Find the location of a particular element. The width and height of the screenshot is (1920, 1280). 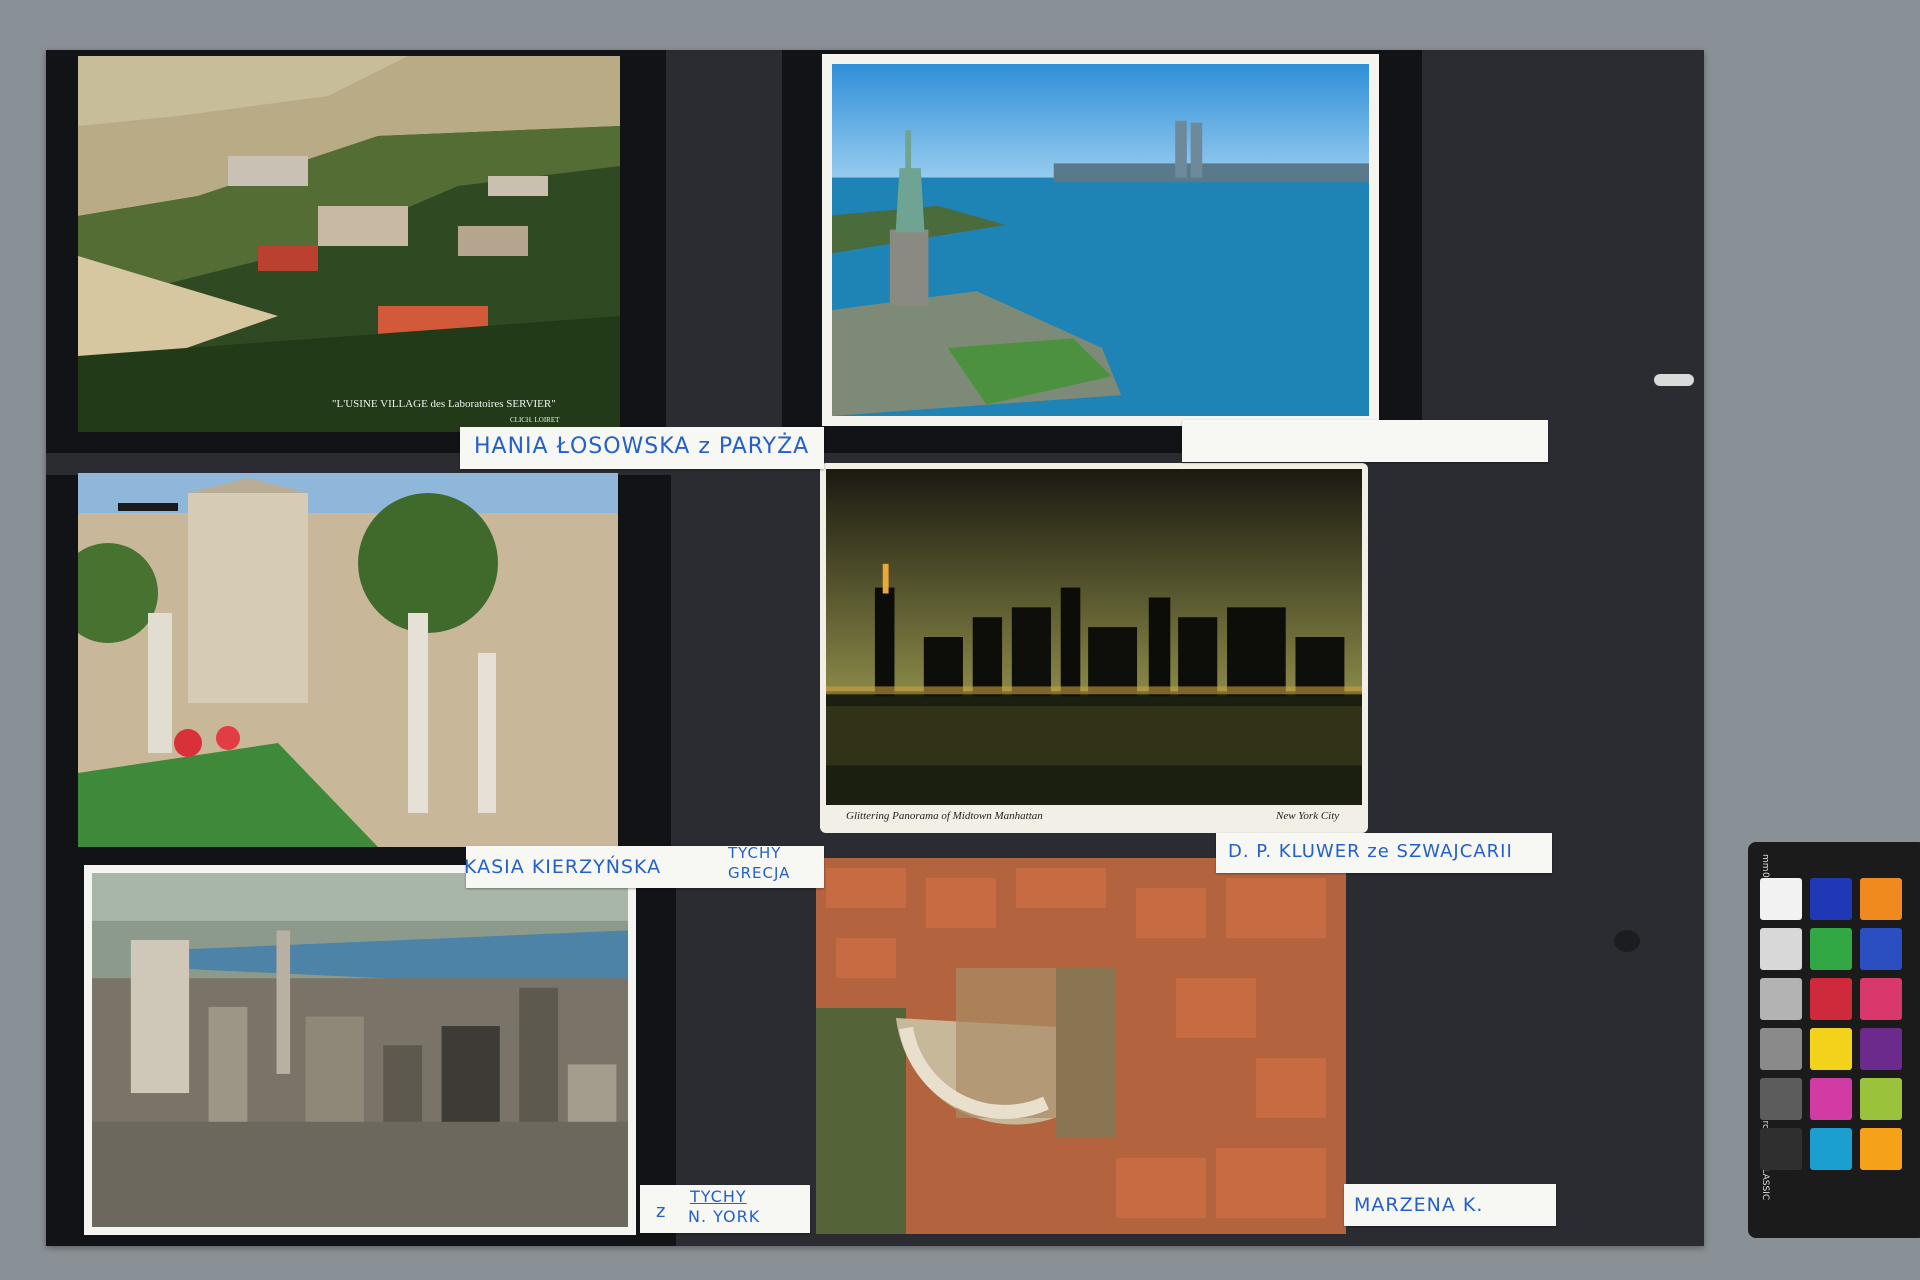

manhattan-aerial-photo is located at coordinates (360, 1050).